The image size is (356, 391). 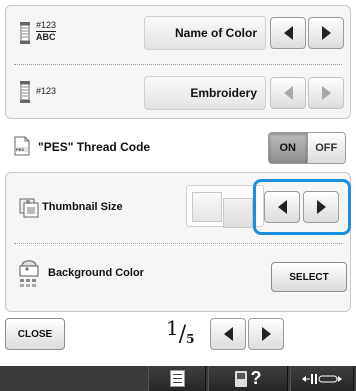 What do you see at coordinates (205, 93) in the screenshot?
I see `thread-brand-value: Embroidery` at bounding box center [205, 93].